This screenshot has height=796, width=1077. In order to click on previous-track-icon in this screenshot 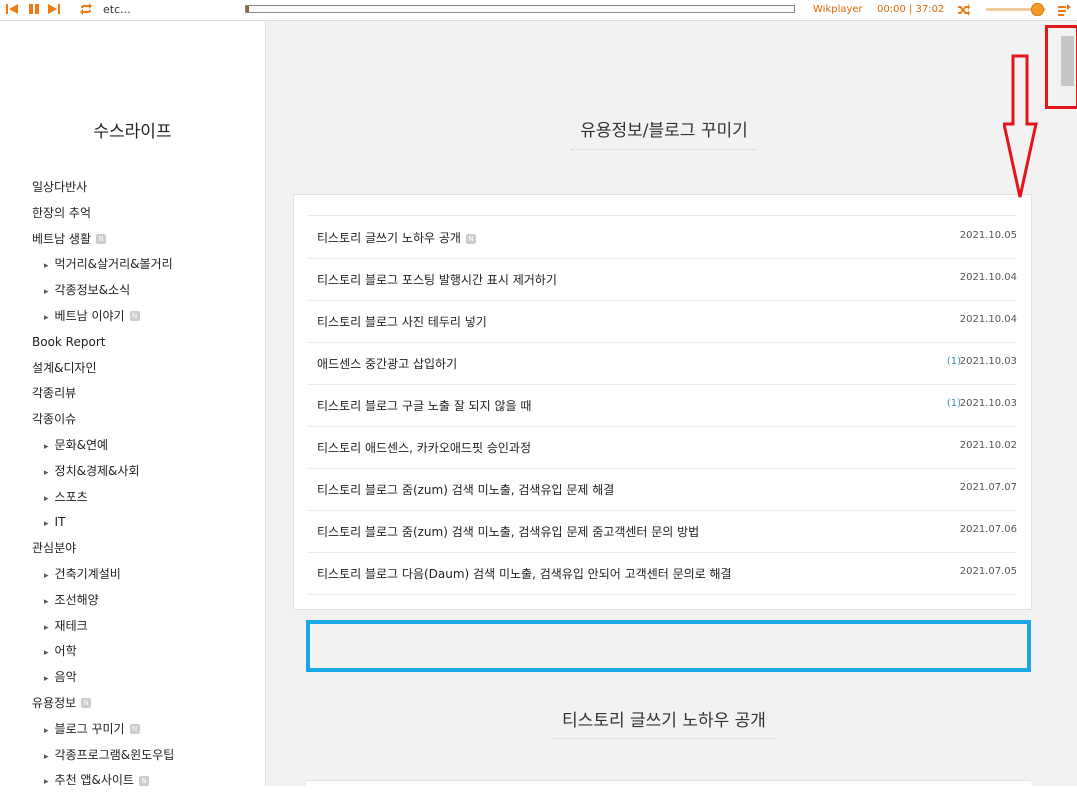, I will do `click(12, 9)`.